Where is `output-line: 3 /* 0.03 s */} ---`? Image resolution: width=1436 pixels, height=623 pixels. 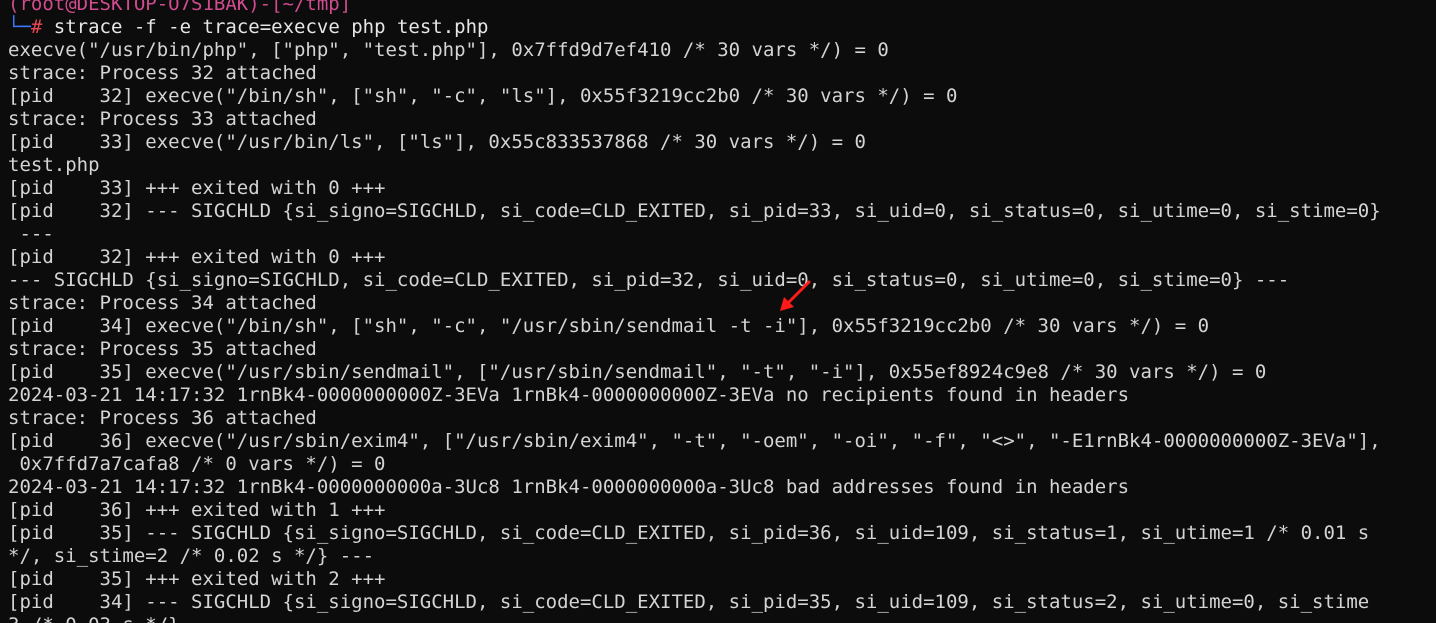
output-line: 3 /* 0.03 s */} --- is located at coordinates (718, 618).